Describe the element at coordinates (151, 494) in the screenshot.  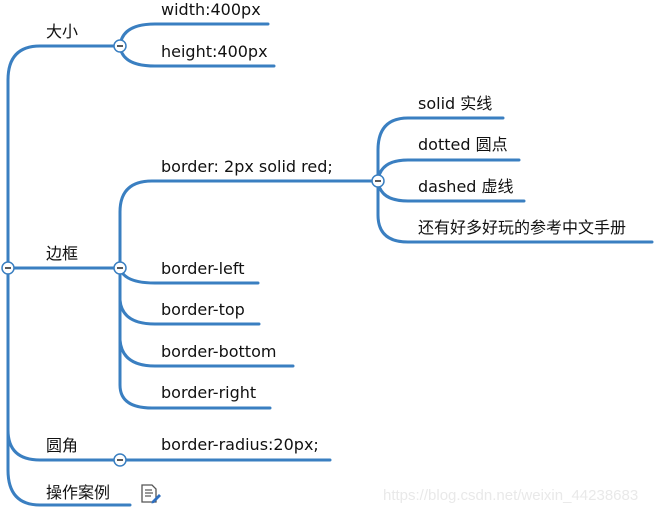
I see `note-edit-icon` at that location.